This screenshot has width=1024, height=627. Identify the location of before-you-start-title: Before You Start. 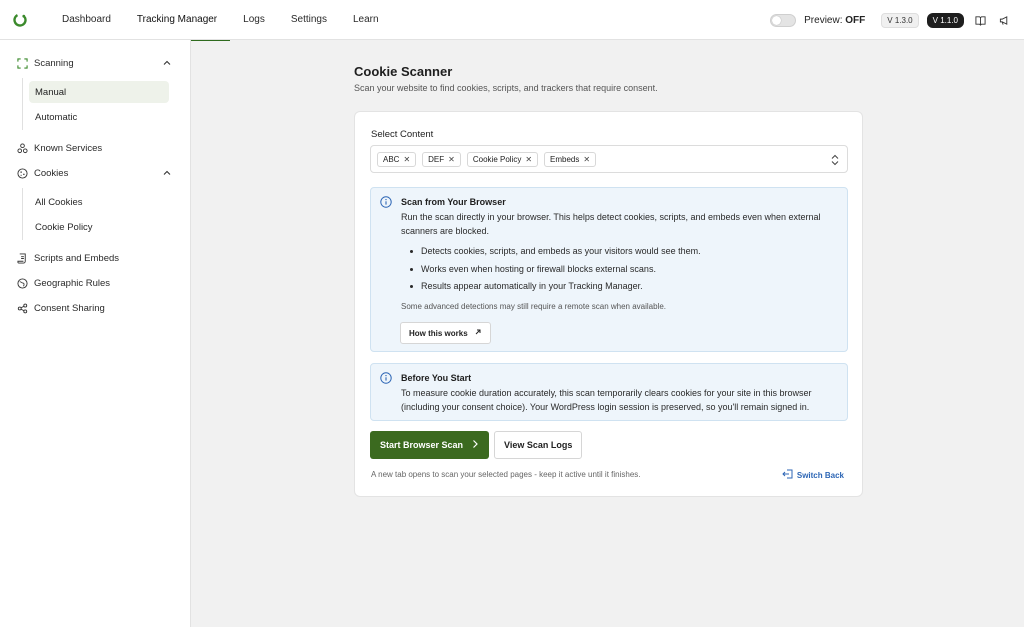
(436, 378).